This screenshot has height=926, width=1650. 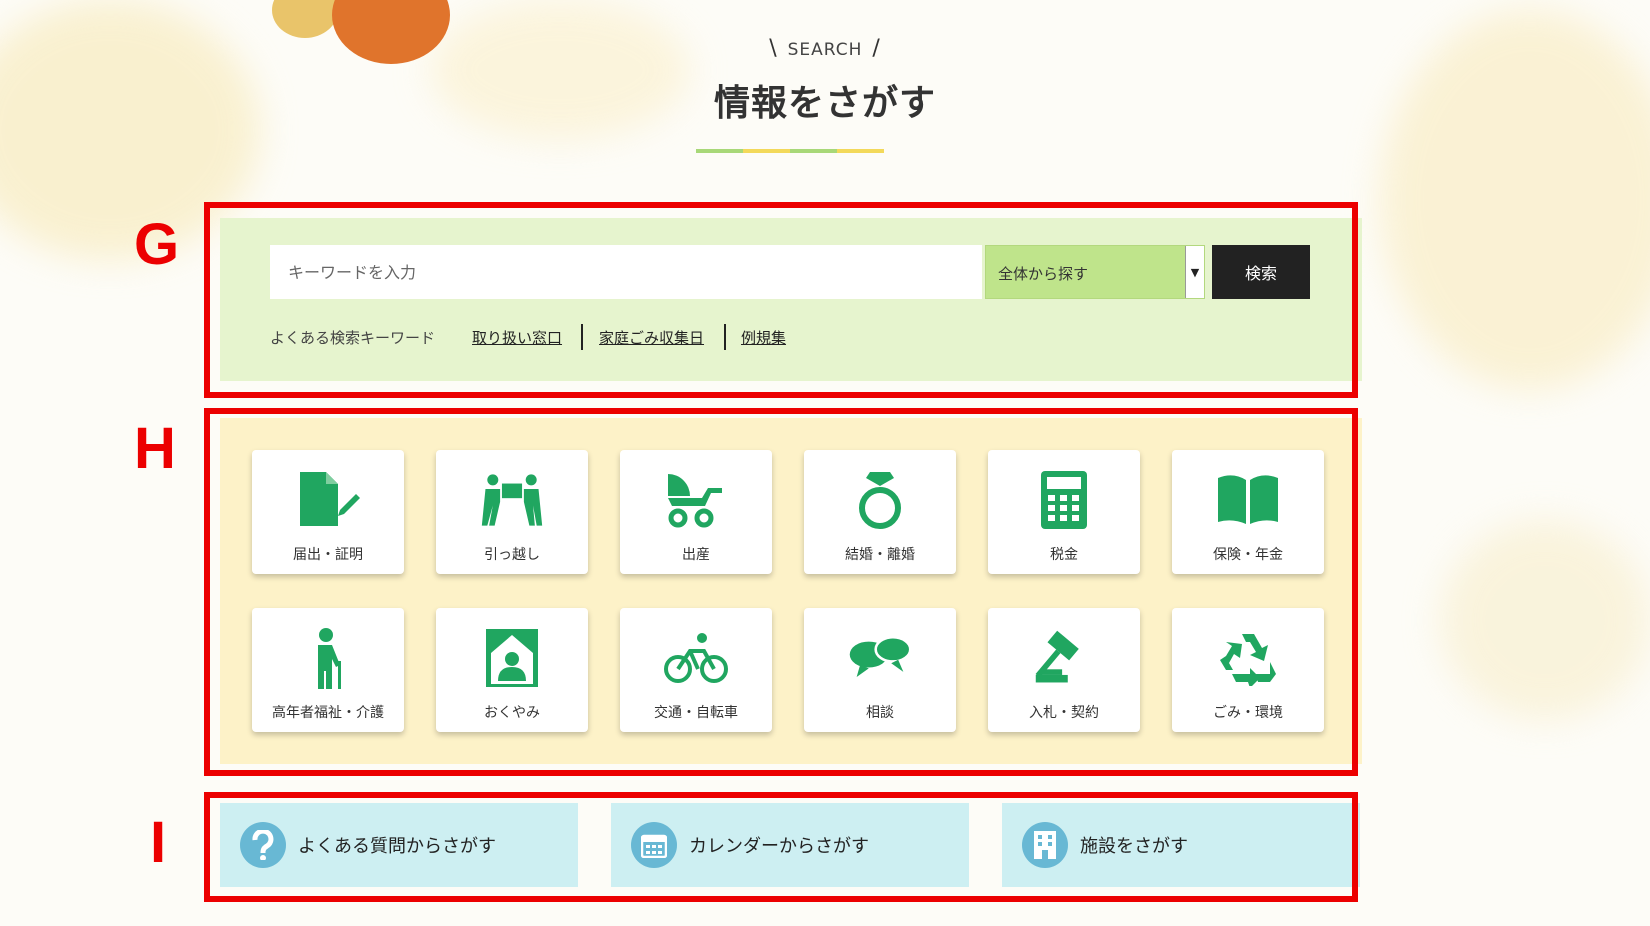 What do you see at coordinates (155, 448) in the screenshot?
I see `marker-h: H` at bounding box center [155, 448].